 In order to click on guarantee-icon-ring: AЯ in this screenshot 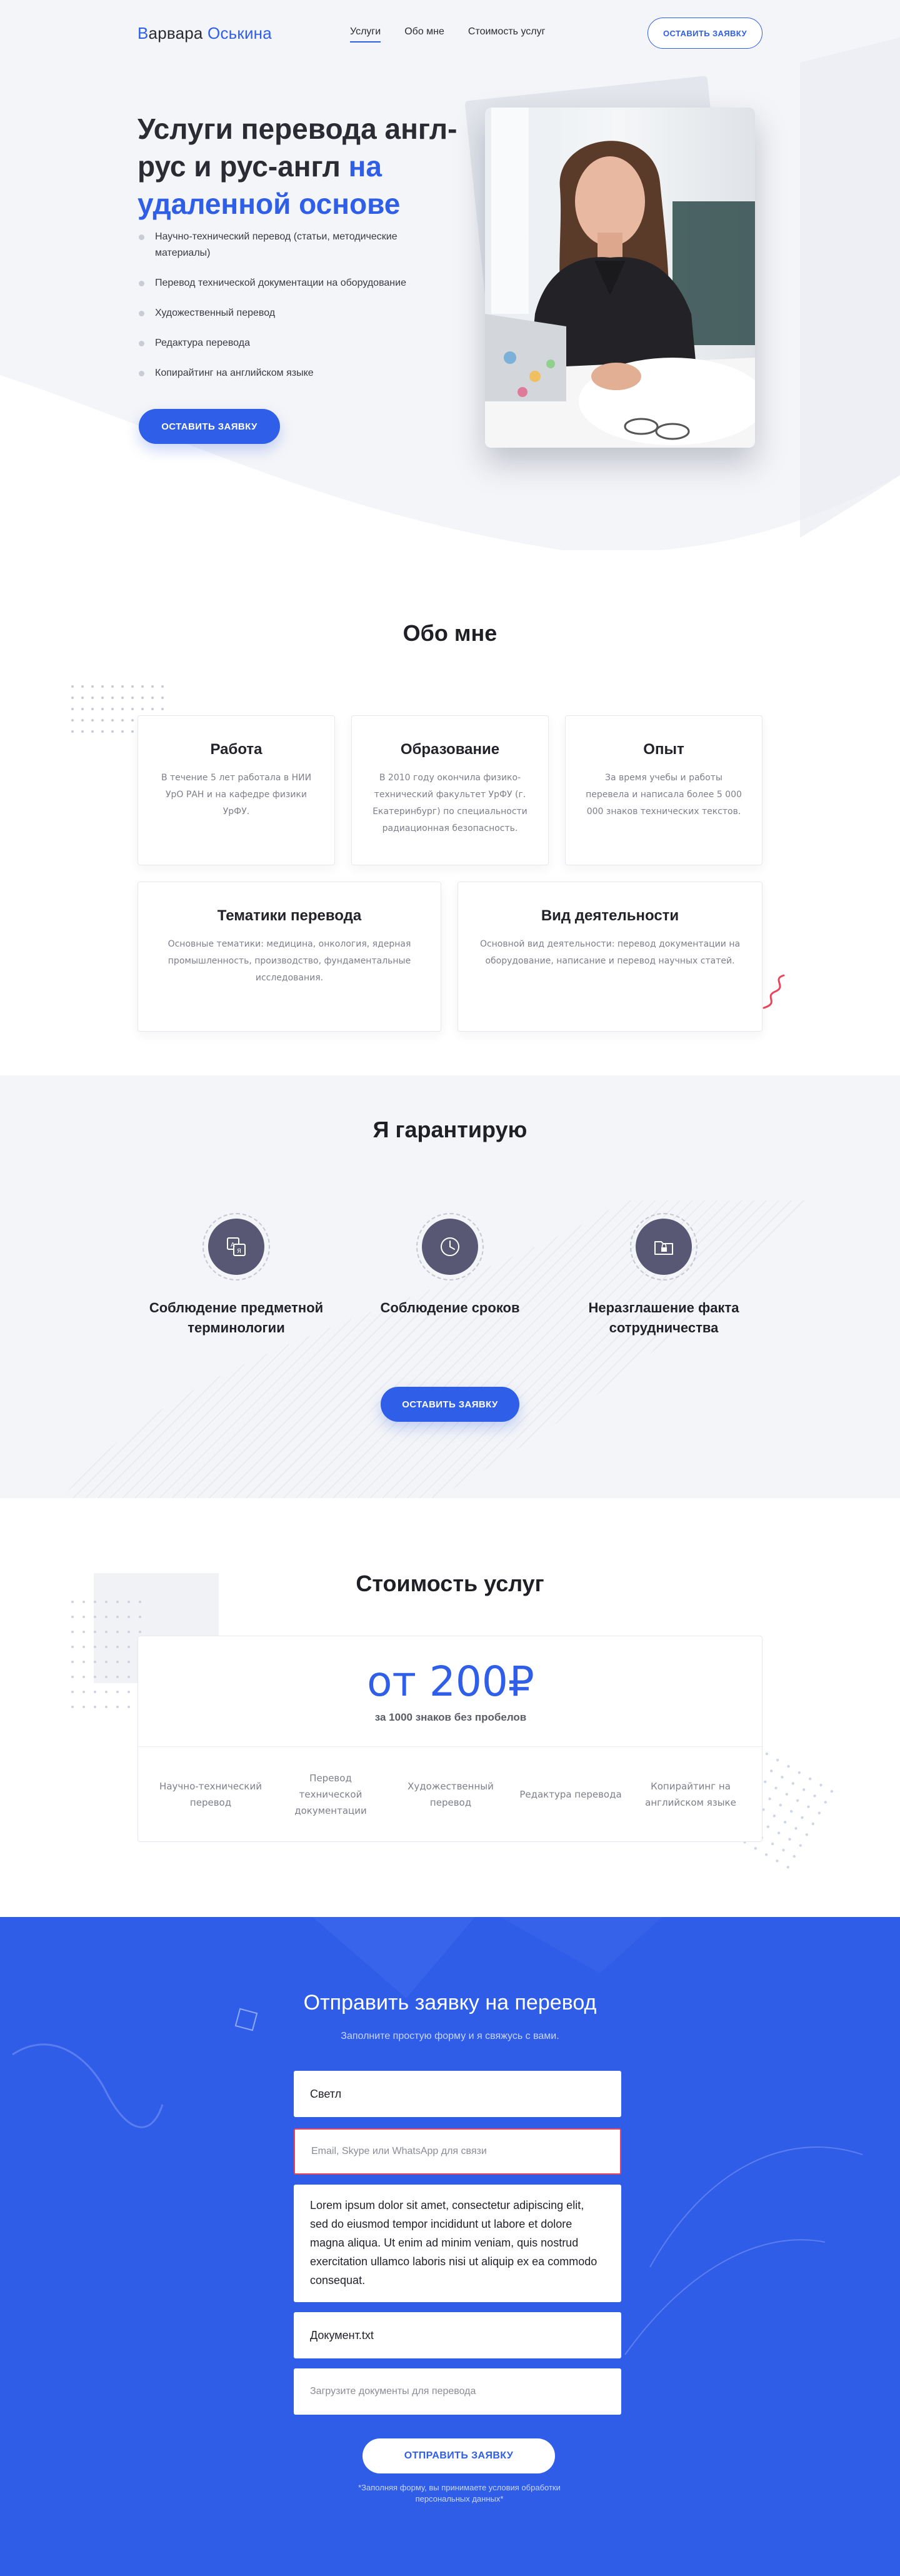, I will do `click(236, 1246)`.